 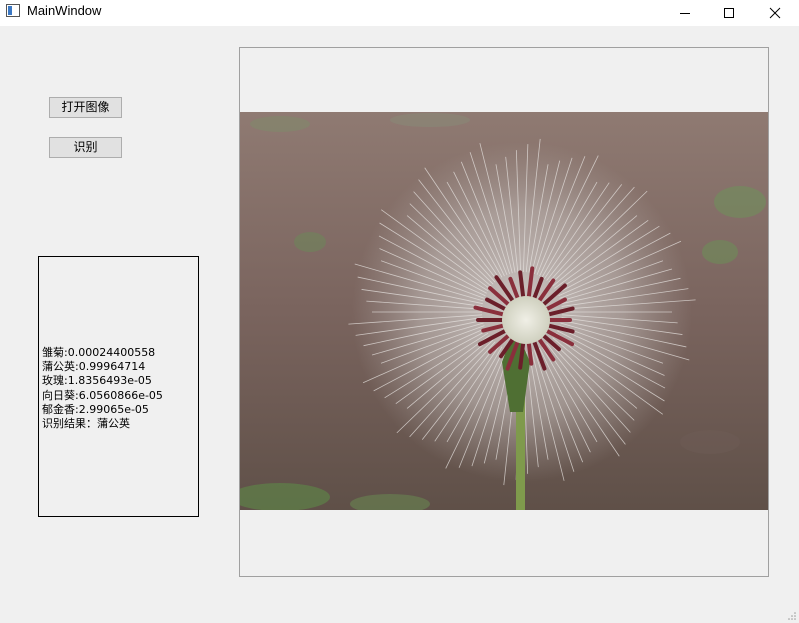 I want to click on result-line-dandelion: 蒲公英:0.99964714, so click(x=94, y=367).